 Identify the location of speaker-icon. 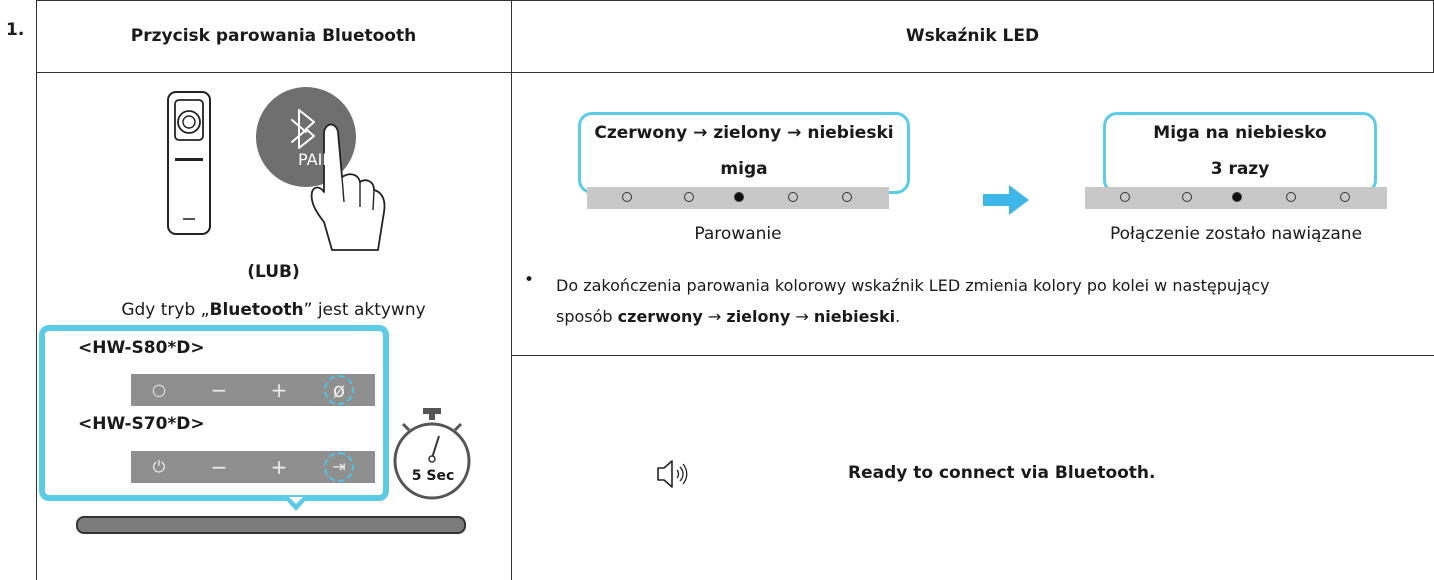
(672, 474).